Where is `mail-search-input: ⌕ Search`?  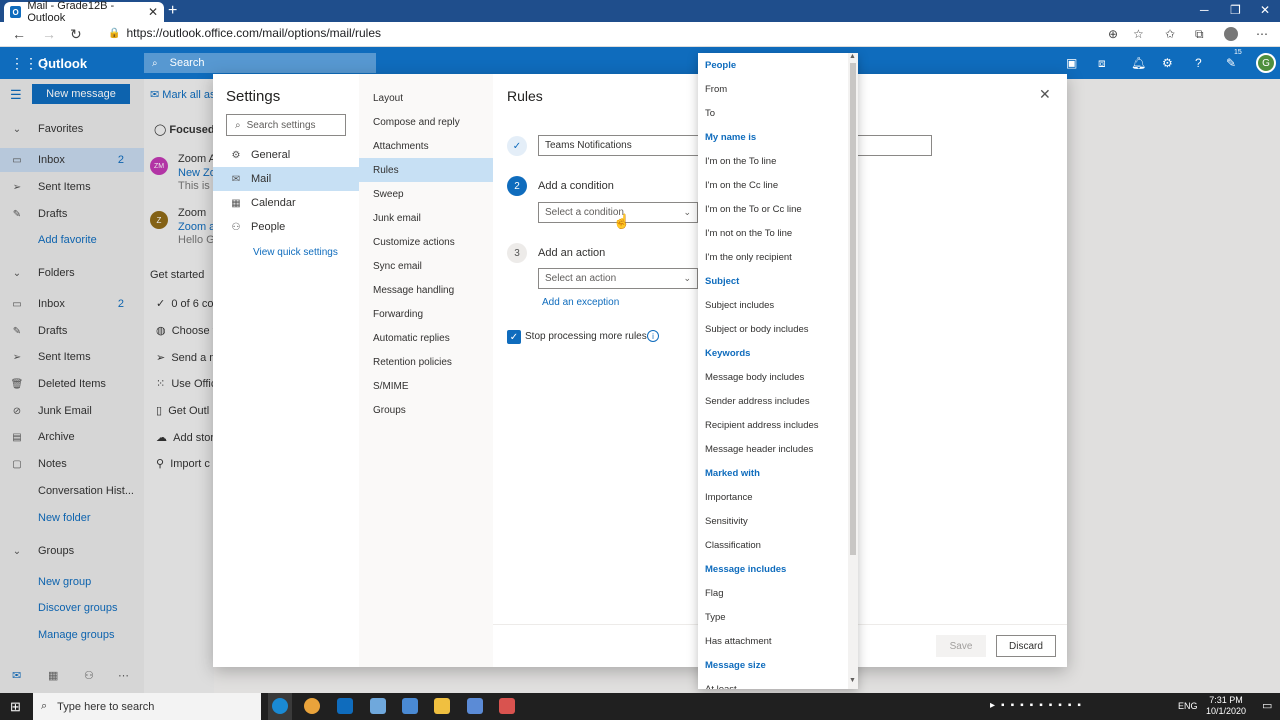
mail-search-input: ⌕ Search is located at coordinates (260, 63).